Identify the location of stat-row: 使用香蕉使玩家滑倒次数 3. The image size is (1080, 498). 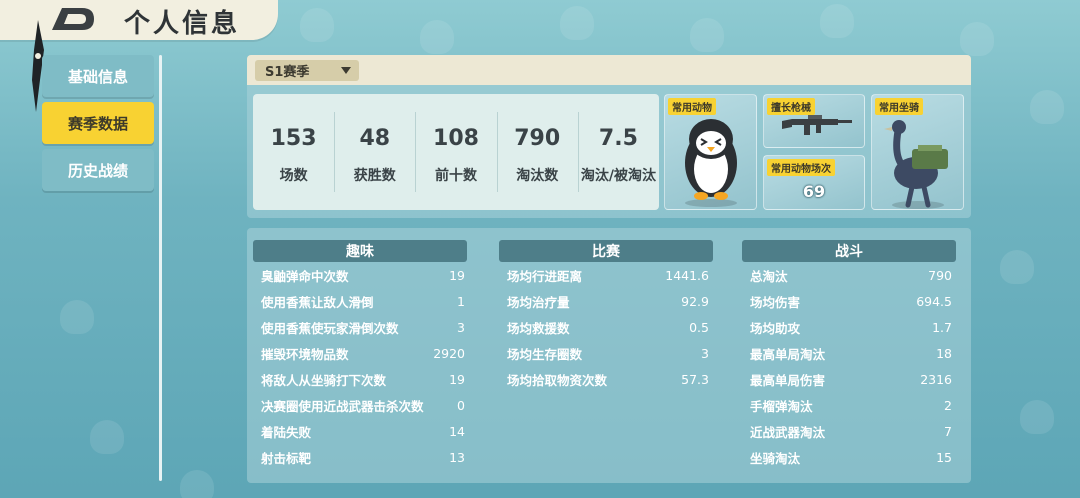
(360, 327).